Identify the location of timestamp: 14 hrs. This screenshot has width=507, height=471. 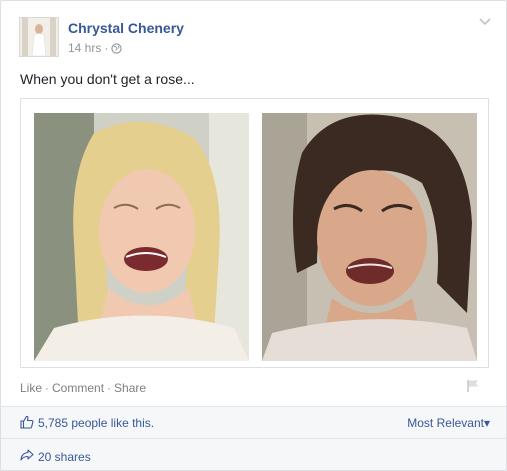
(84, 48).